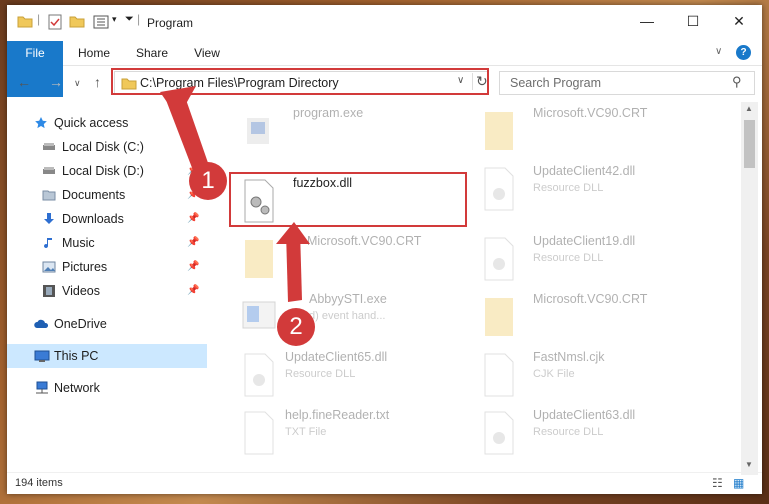  What do you see at coordinates (49, 146) in the screenshot?
I see `drive-icon` at bounding box center [49, 146].